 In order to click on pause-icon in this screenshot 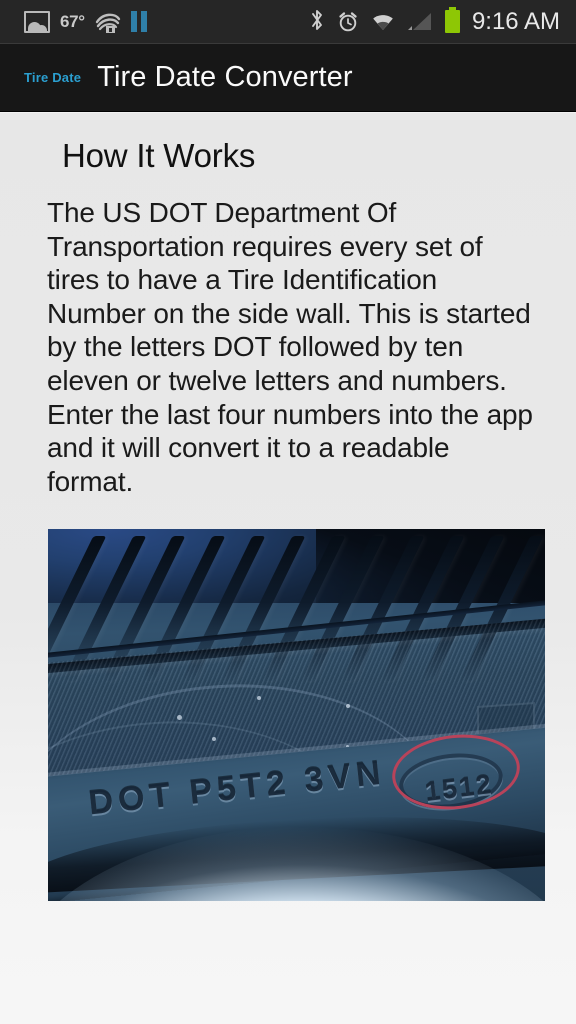, I will do `click(138, 21)`.